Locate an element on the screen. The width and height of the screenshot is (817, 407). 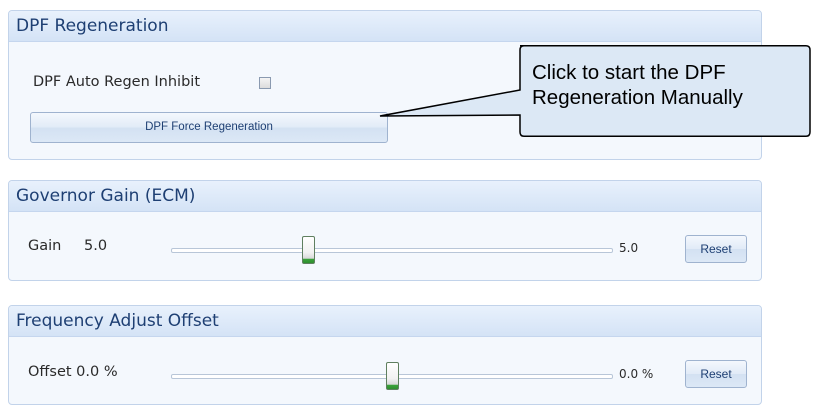
offset-slider-thumb is located at coordinates (392, 376).